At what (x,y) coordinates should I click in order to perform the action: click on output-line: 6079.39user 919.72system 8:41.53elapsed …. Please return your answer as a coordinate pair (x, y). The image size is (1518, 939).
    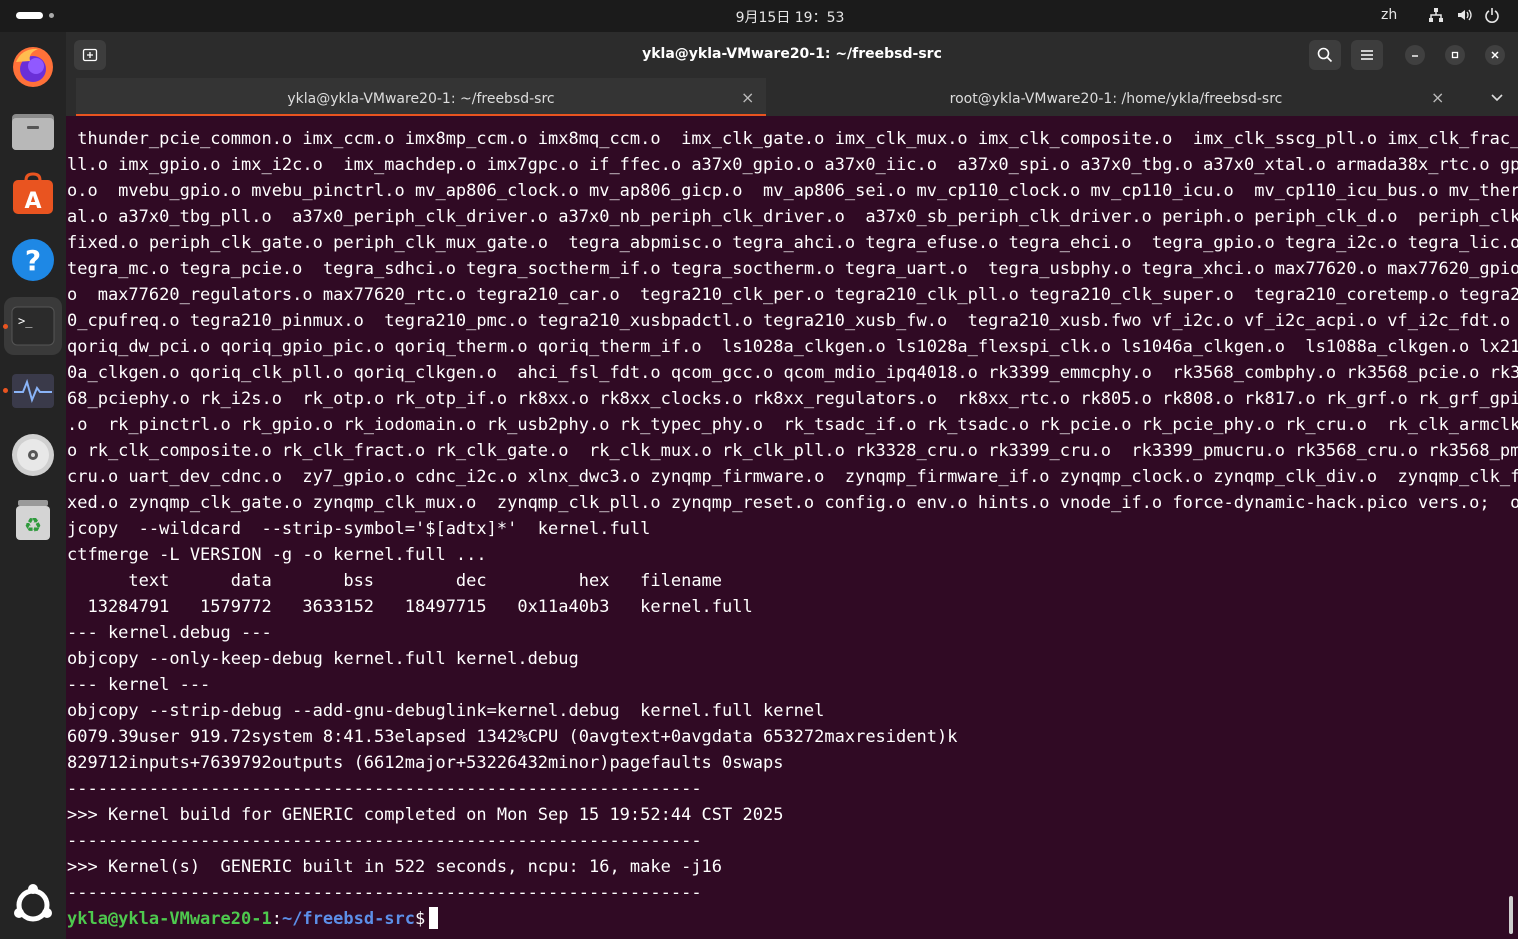
    Looking at the image, I should click on (512, 737).